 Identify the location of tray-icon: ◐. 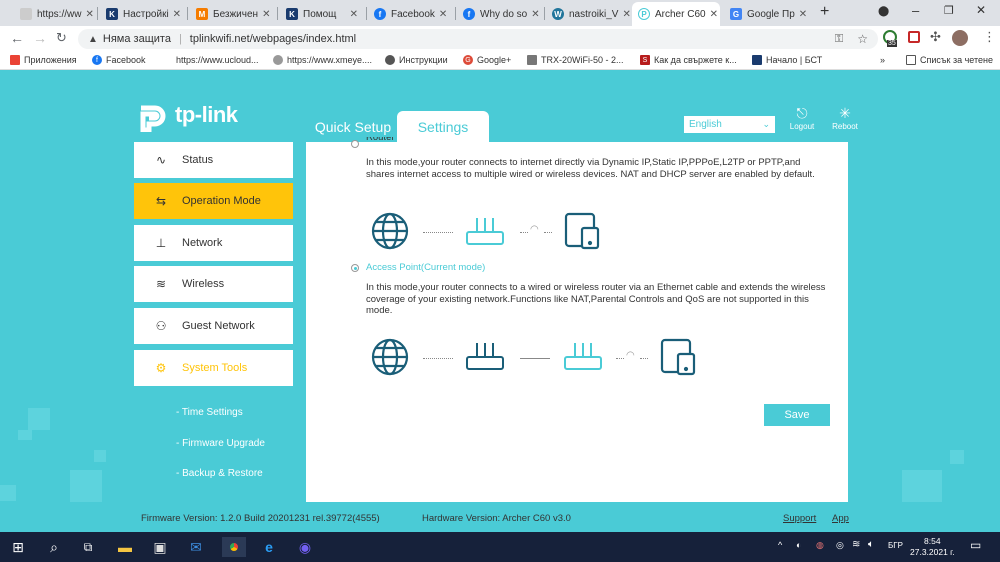
(798, 545).